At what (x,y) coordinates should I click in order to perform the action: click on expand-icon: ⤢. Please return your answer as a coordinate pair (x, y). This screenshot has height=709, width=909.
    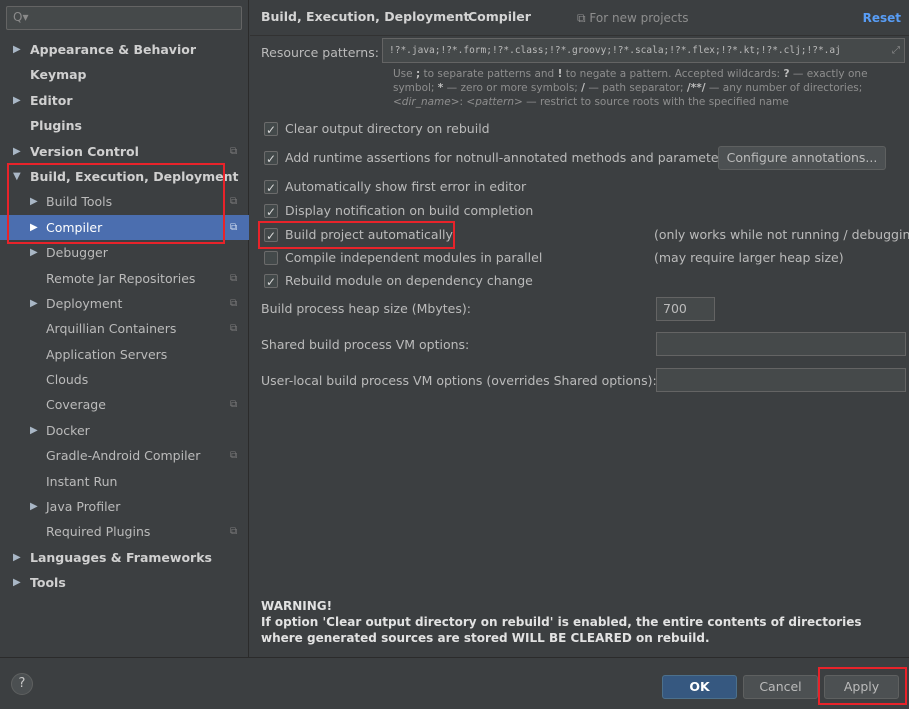
    Looking at the image, I should click on (896, 50).